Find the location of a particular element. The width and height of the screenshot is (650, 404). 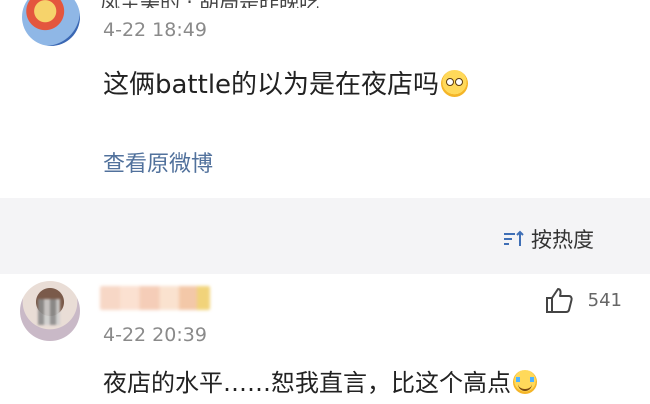

comment-content-text: 夜店的水平……恕我直言，比这个高点 is located at coordinates (307, 383).